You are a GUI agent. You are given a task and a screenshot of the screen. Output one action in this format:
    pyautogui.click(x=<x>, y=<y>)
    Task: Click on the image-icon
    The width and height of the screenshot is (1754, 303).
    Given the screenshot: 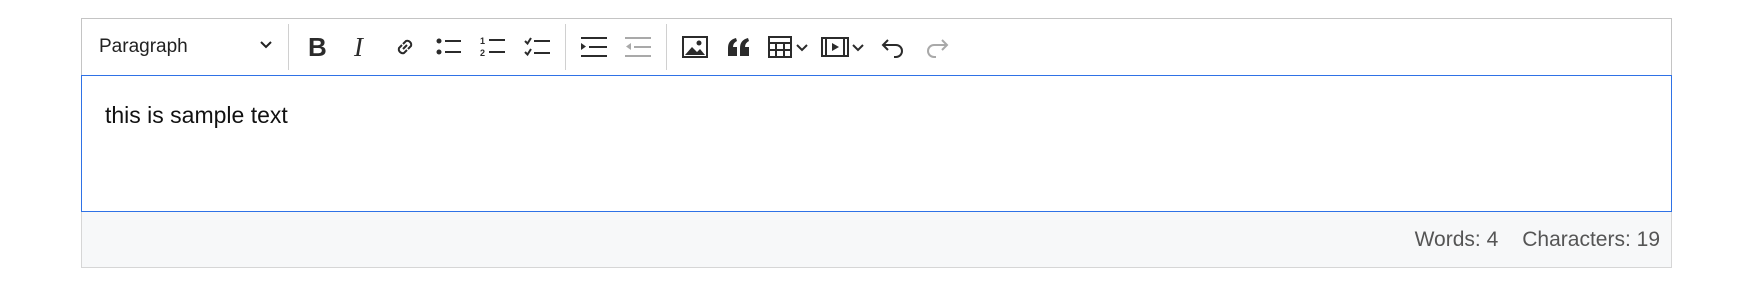 What is the action you would take?
    pyautogui.click(x=695, y=47)
    